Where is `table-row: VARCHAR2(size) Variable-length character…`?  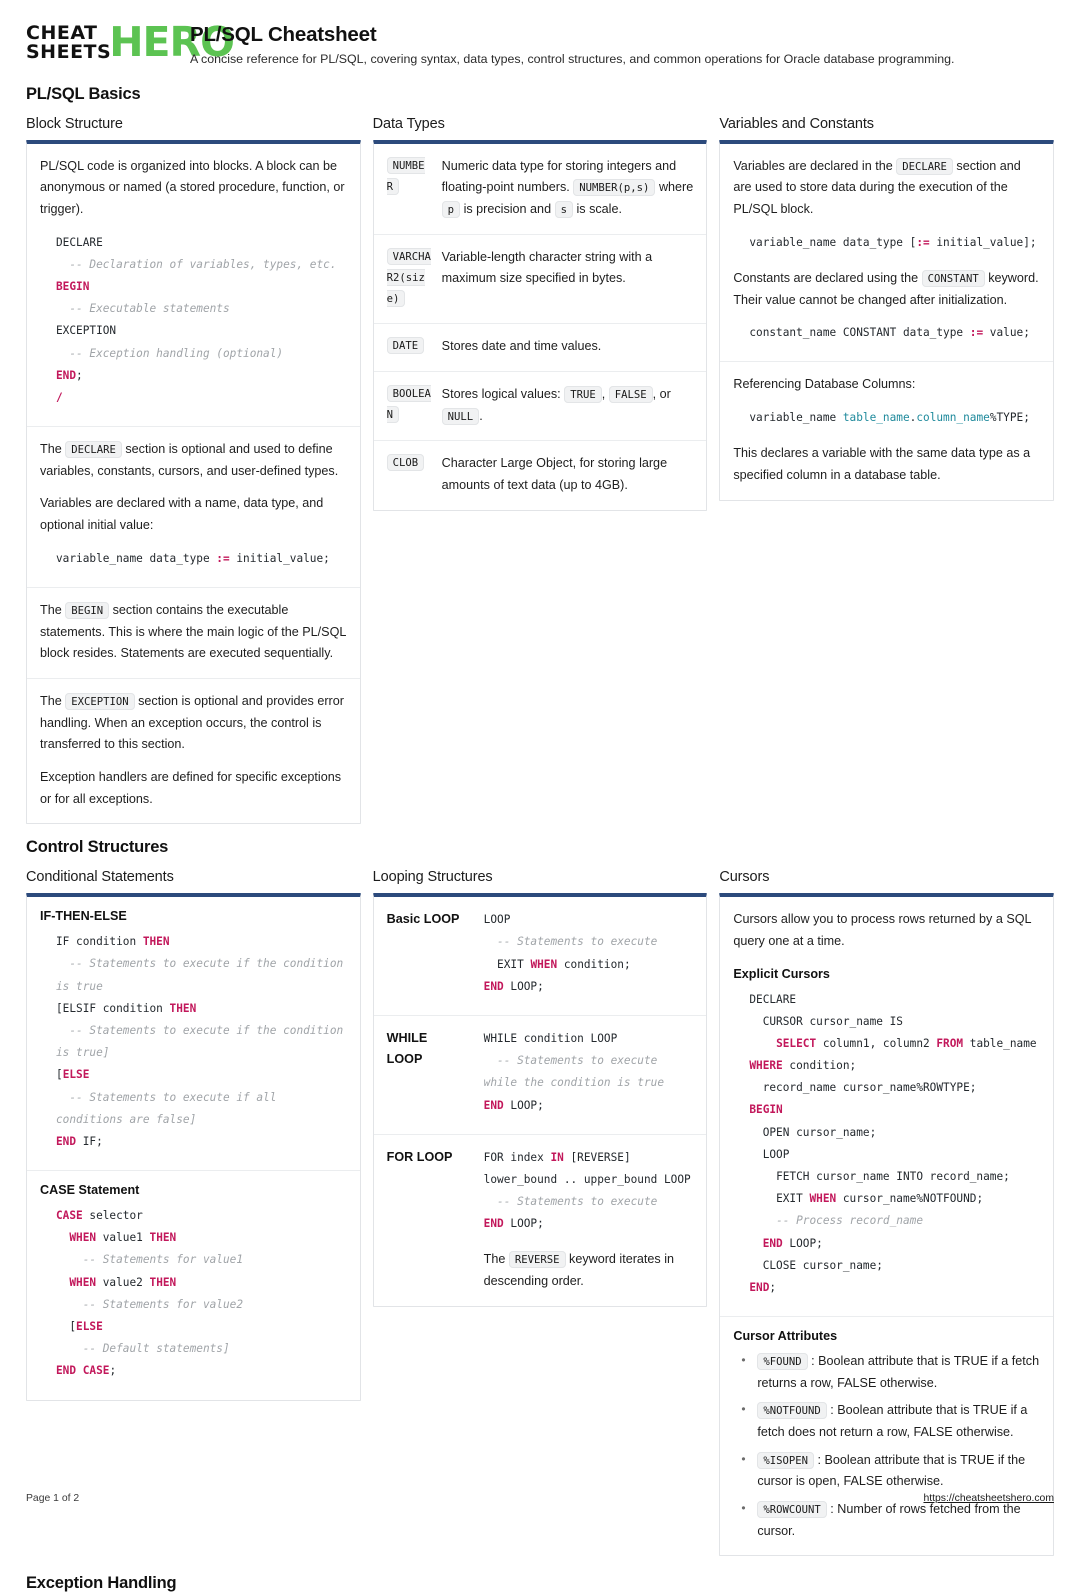 table-row: VARCHAR2(size) Variable-length character… is located at coordinates (540, 280).